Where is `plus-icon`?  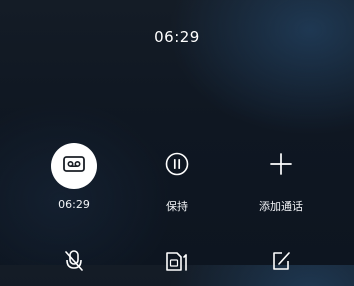 plus-icon is located at coordinates (281, 166).